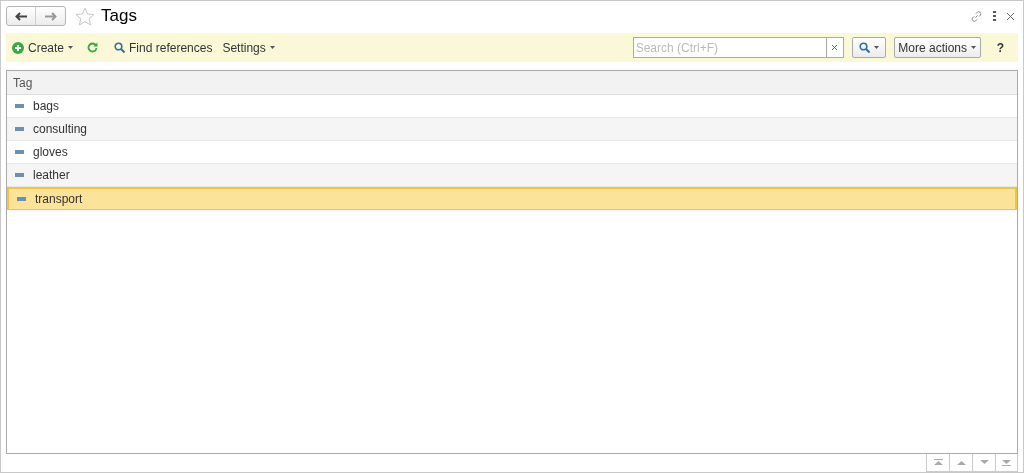 This screenshot has width=1024, height=473. I want to click on scroll-bottom-button, so click(1006, 463).